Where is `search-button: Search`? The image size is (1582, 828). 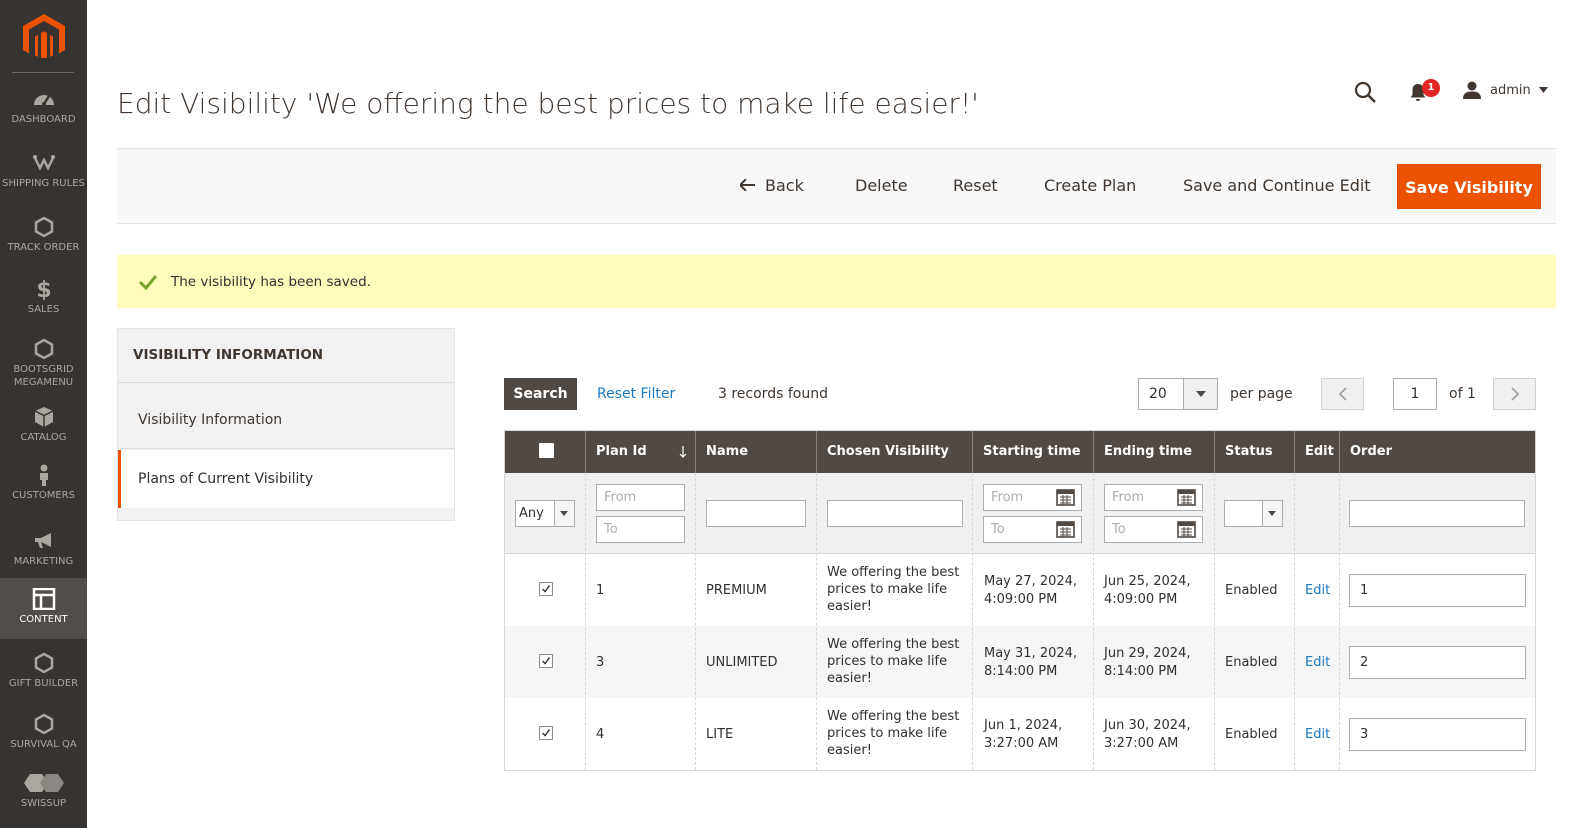 search-button: Search is located at coordinates (540, 394).